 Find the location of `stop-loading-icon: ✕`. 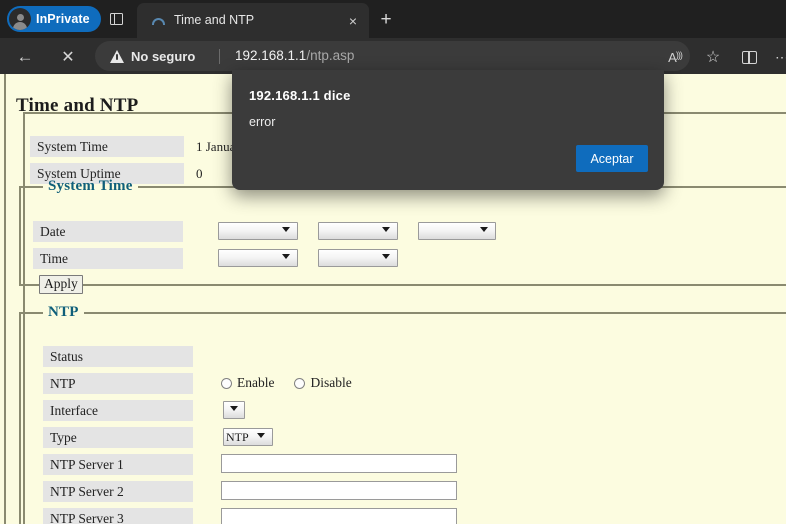

stop-loading-icon: ✕ is located at coordinates (68, 57).